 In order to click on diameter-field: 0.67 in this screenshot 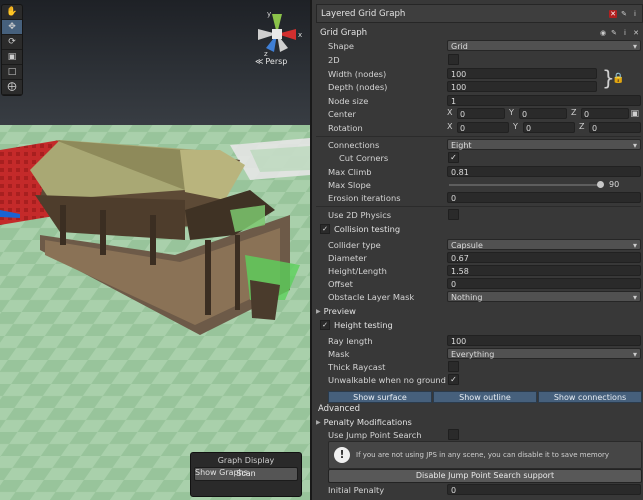, I will do `click(544, 257)`.